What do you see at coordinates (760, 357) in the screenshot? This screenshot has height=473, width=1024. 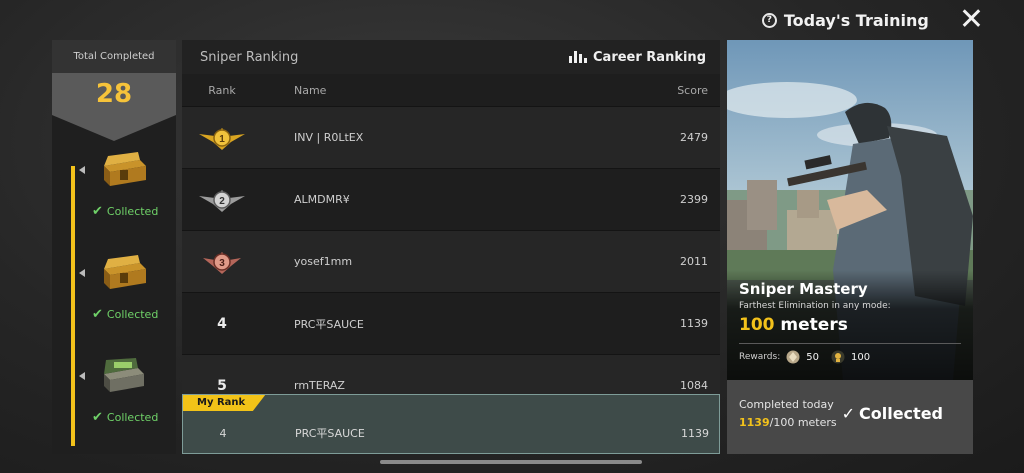 I see `rewards-label: Rewards:` at bounding box center [760, 357].